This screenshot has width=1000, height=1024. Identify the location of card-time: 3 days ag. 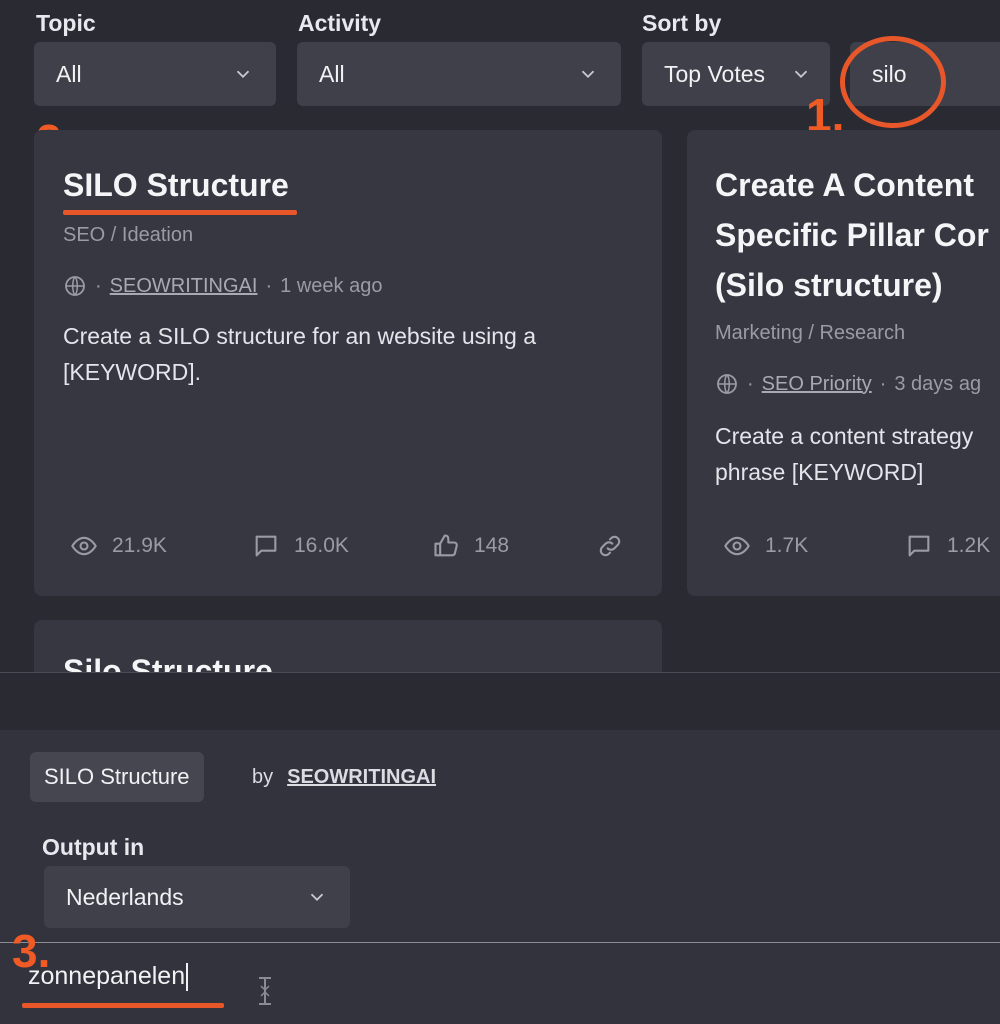
(938, 383).